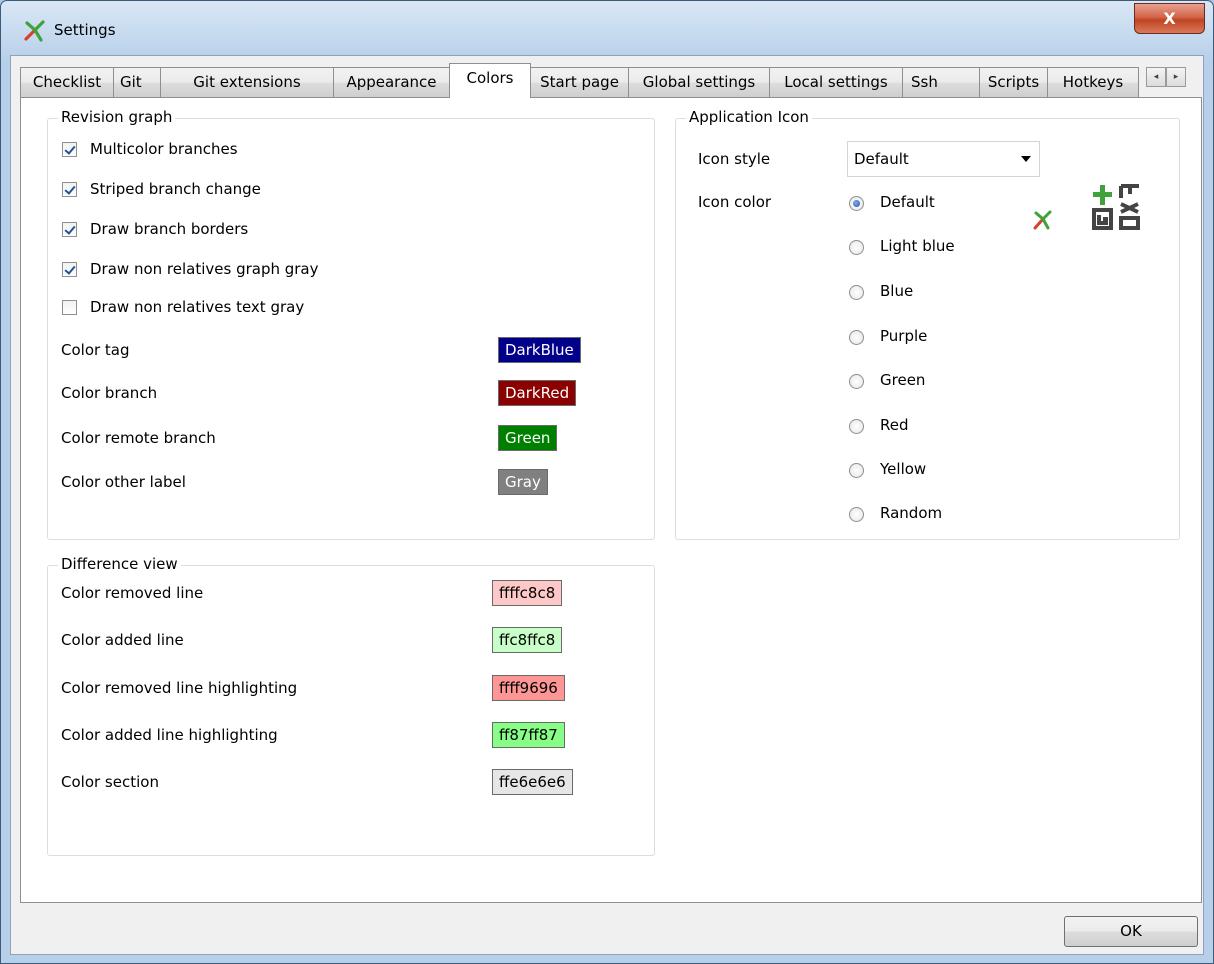 The image size is (1214, 964). I want to click on ok-button: OK, so click(1131, 931).